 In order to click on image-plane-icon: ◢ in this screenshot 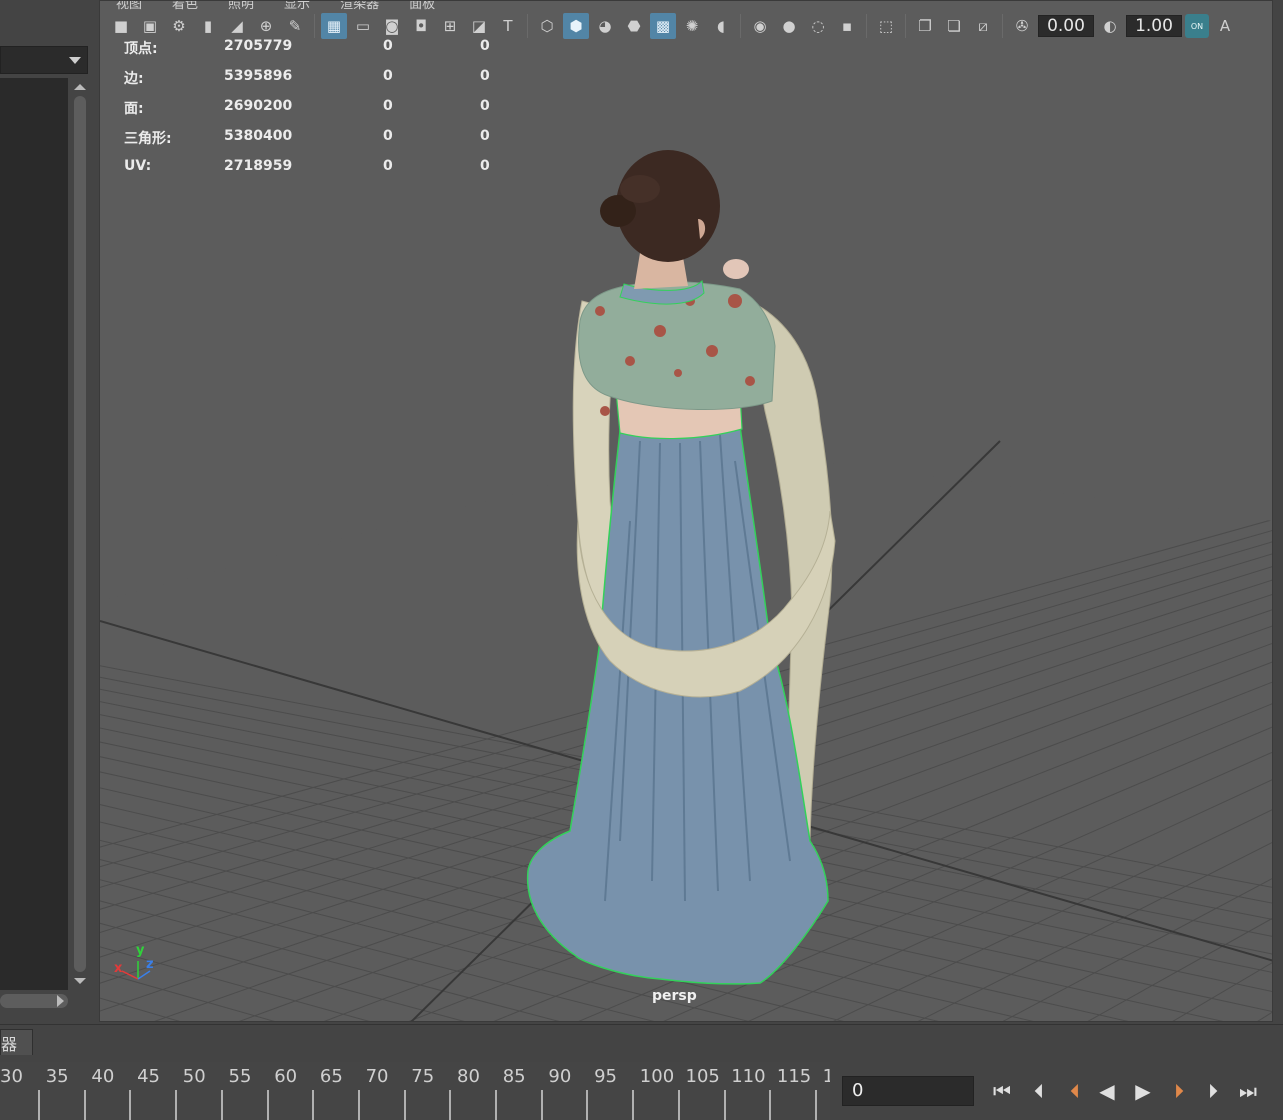, I will do `click(237, 26)`.